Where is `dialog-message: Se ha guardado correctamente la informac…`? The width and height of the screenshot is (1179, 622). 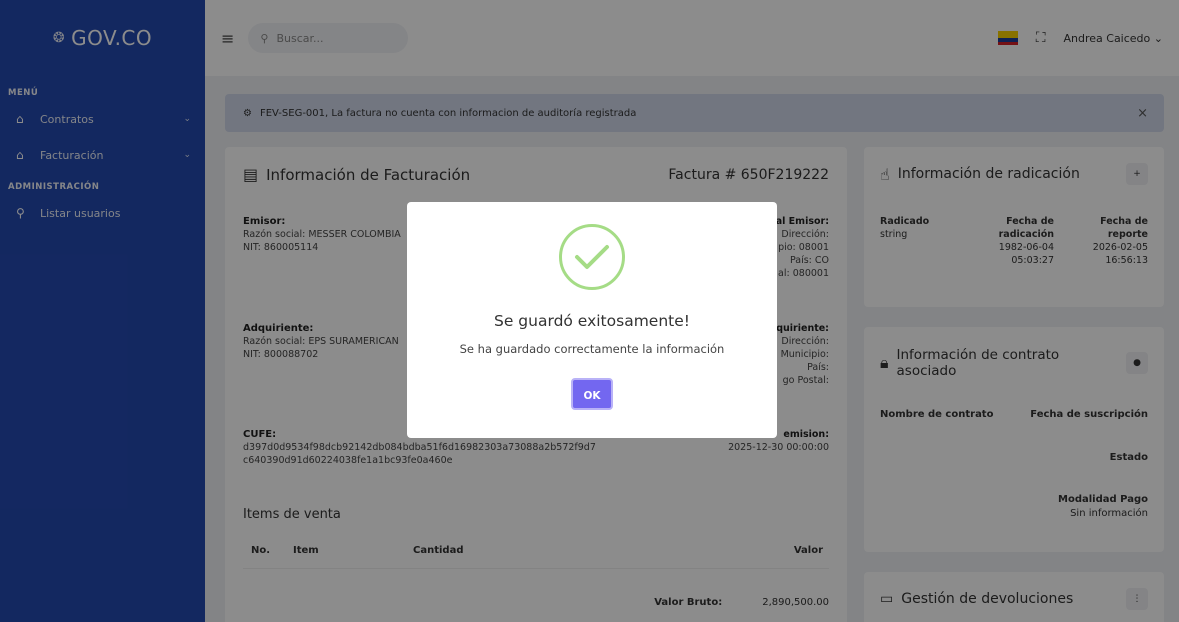
dialog-message: Se ha guardado correctamente la informac… is located at coordinates (592, 349).